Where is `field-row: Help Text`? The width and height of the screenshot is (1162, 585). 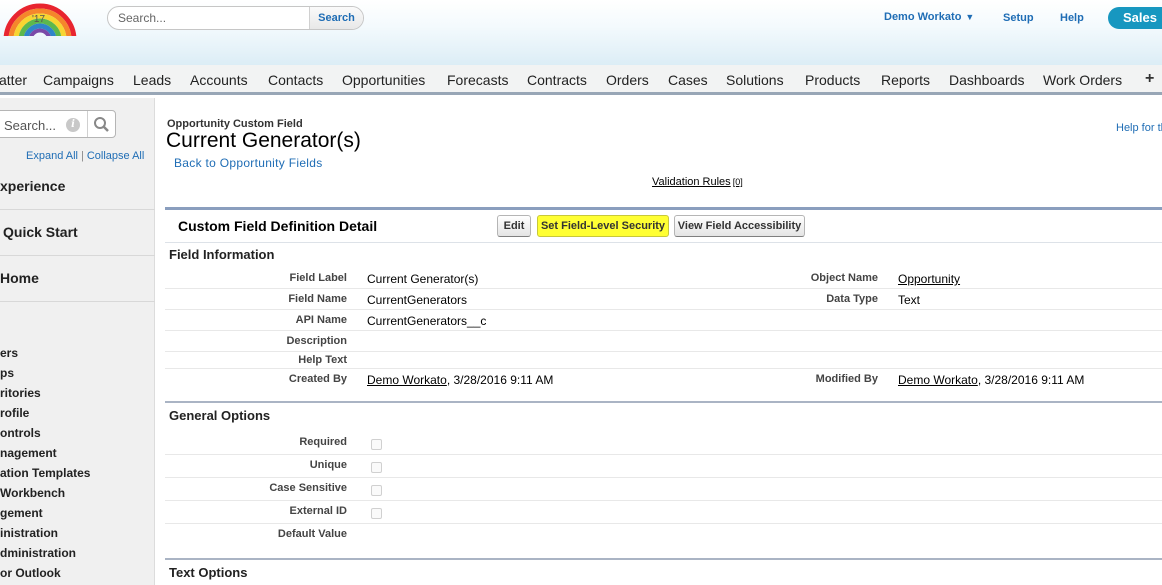 field-row: Help Text is located at coordinates (663, 359).